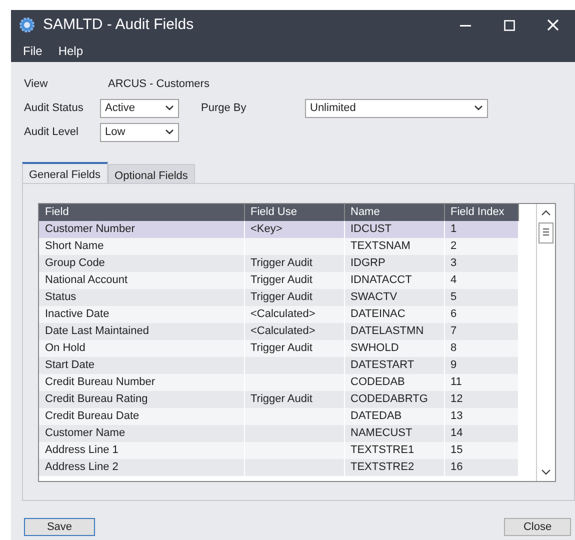  What do you see at coordinates (287, 263) in the screenshot?
I see `table-row: Group Code Trigger Audit IDGRP 3` at bounding box center [287, 263].